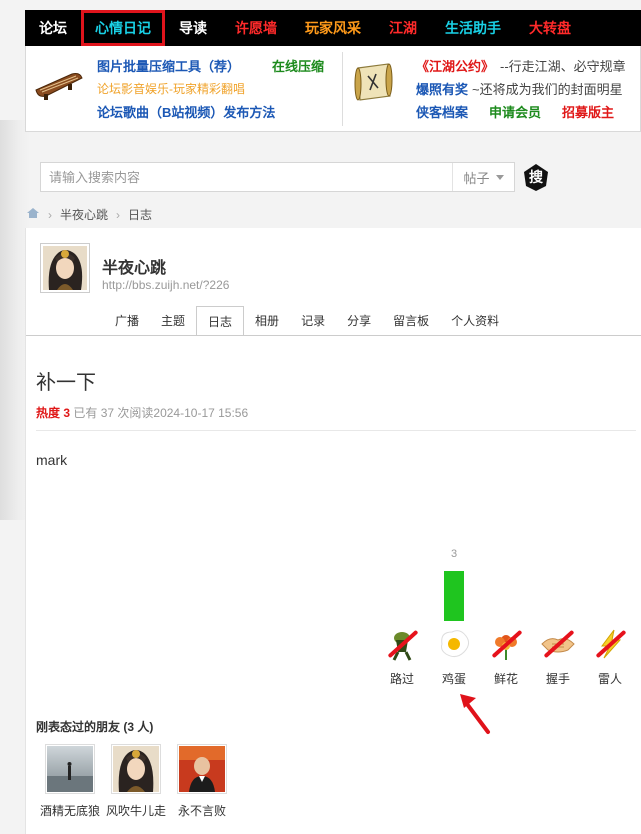 The height and width of the screenshot is (834, 641). I want to click on search-type-select: 帖子, so click(483, 177).